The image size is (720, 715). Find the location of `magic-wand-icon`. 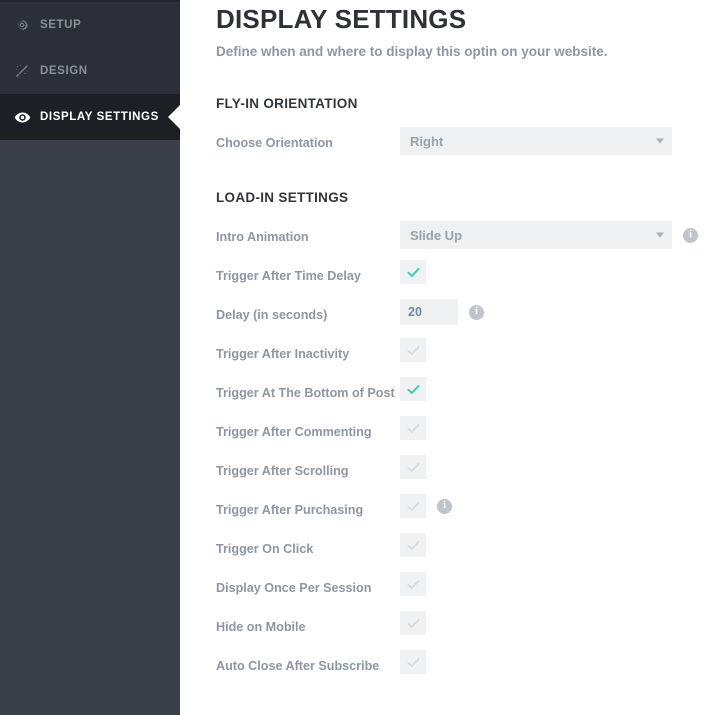

magic-wand-icon is located at coordinates (27, 71).